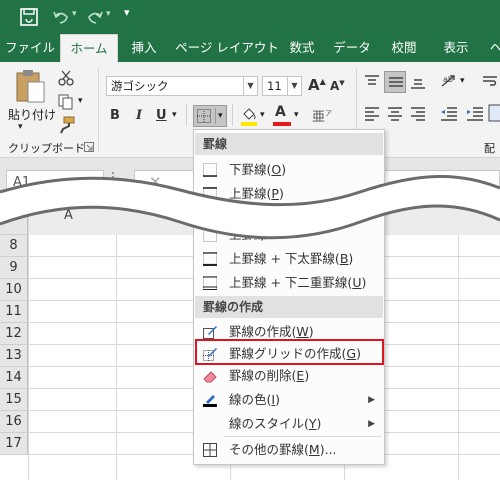 The width and height of the screenshot is (500, 480). I want to click on menu-item-erase-border: 罫線の削除(E), so click(289, 376).